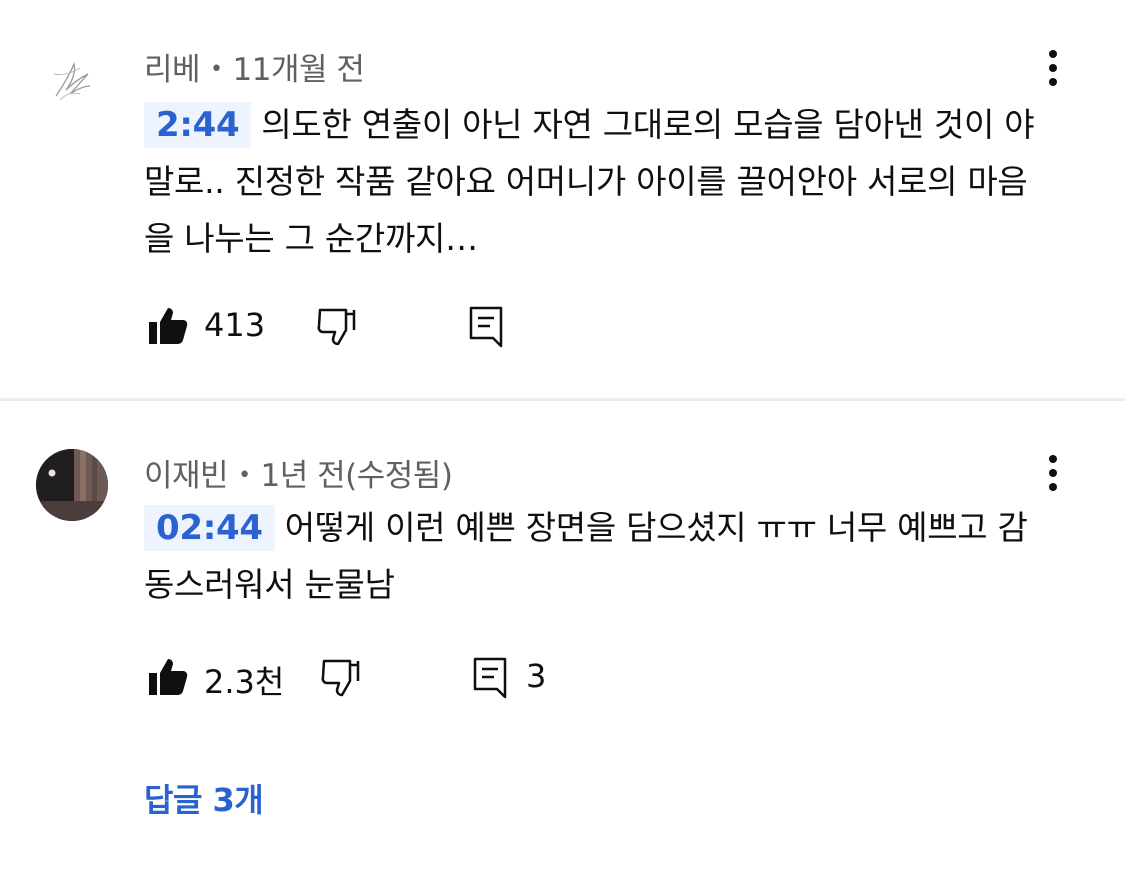 This screenshot has height=889, width=1125. What do you see at coordinates (172, 70) in the screenshot?
I see `comment-author: 리베` at bounding box center [172, 70].